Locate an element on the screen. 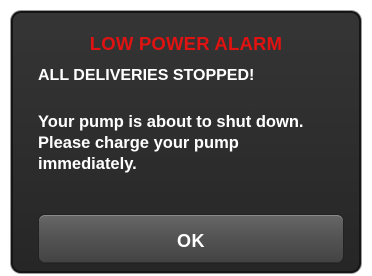  alarm-message-line: immediately. is located at coordinates (87, 164).